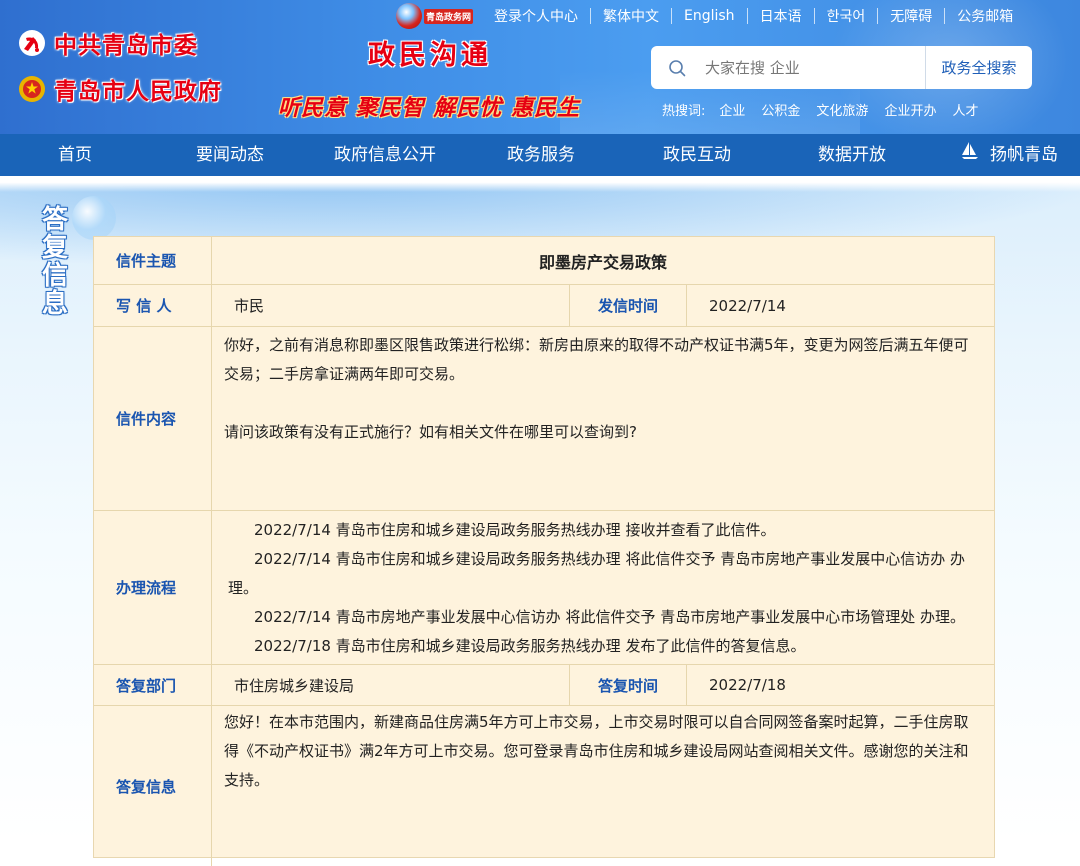  What do you see at coordinates (697, 155) in the screenshot?
I see `nav-item-interaction: 政民互动` at bounding box center [697, 155].